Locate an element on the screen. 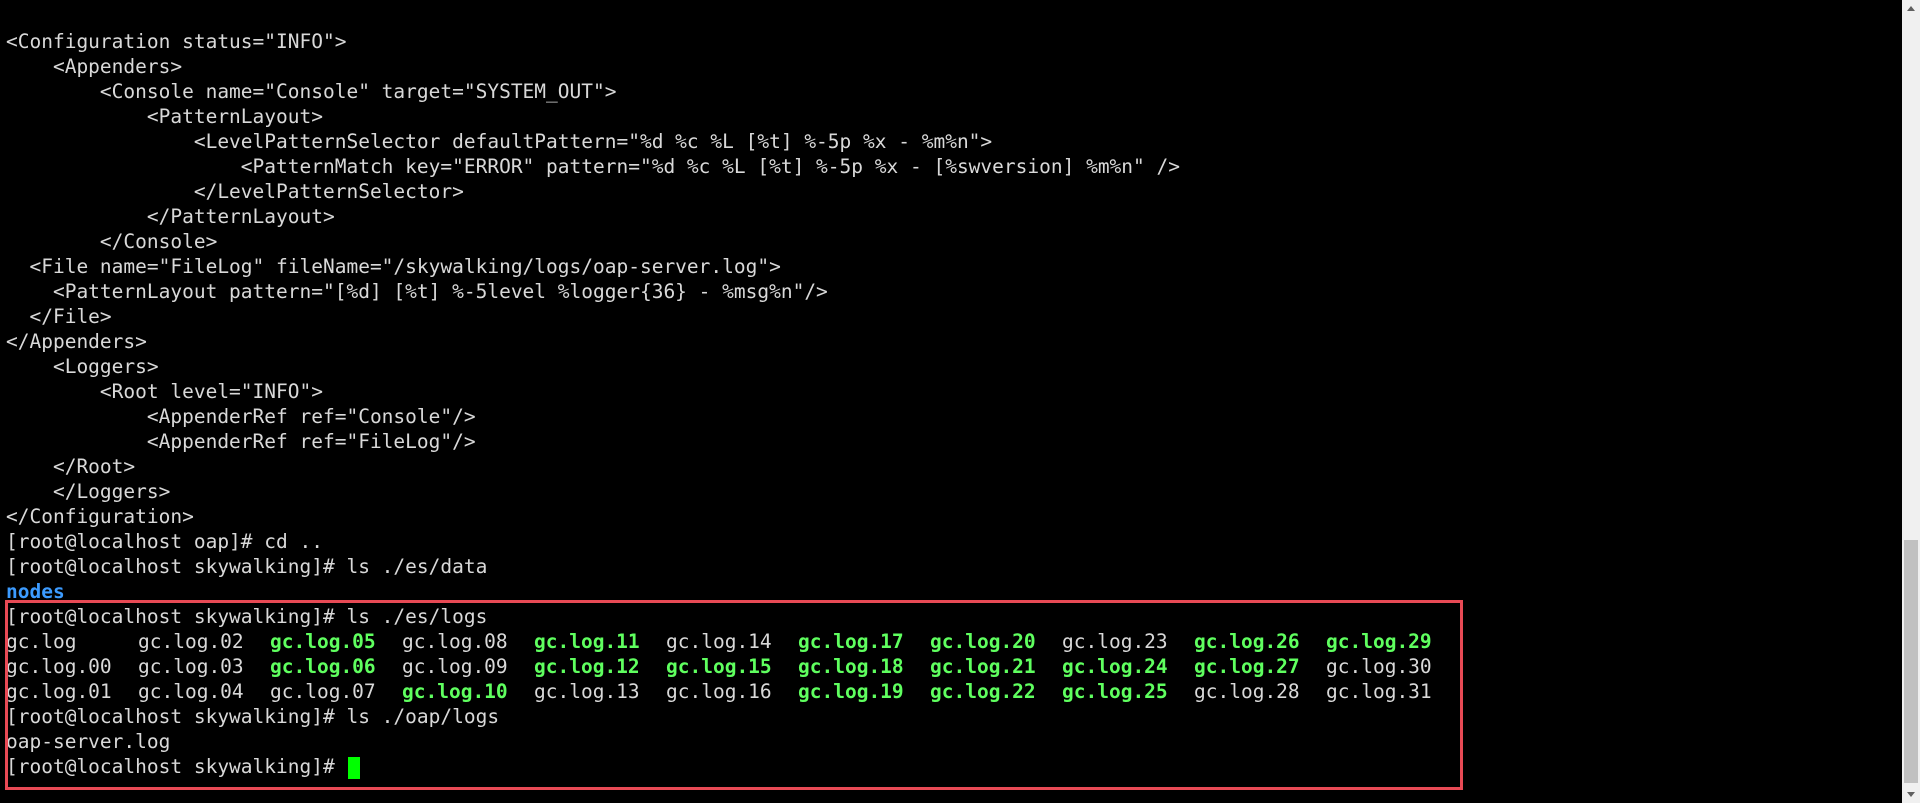 This screenshot has width=1920, height=803. file-entry: gc.log.03 is located at coordinates (191, 666).